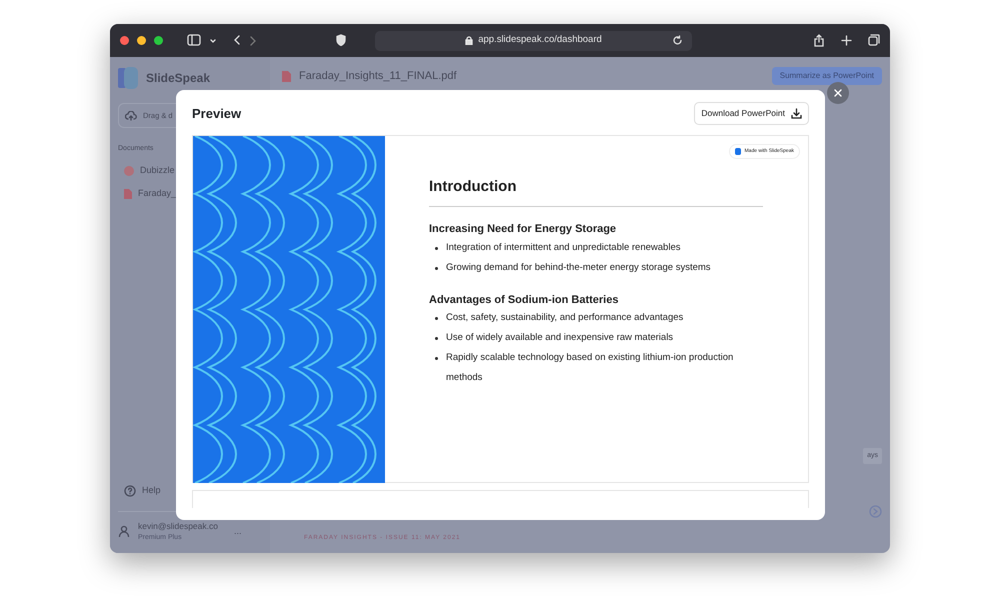 This screenshot has width=1000, height=600. Describe the element at coordinates (524, 300) in the screenshot. I see `section-heading: Advantages of Sodium-ion Batteries` at that location.